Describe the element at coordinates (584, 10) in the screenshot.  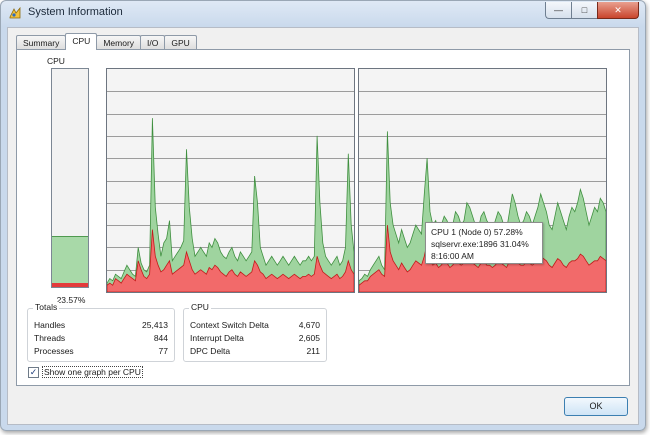
I see `maximize-button: □` at that location.